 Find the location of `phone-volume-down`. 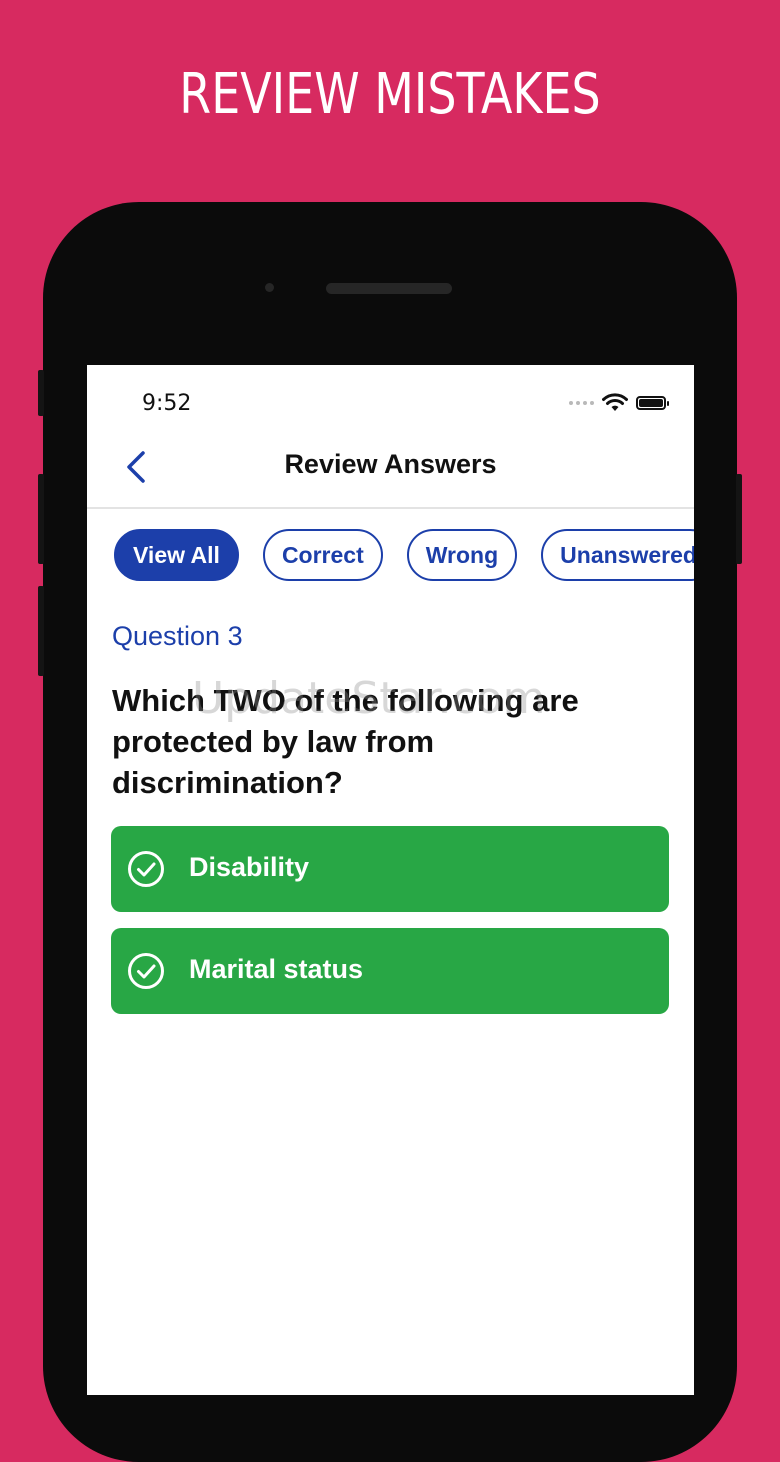

phone-volume-down is located at coordinates (41, 631).